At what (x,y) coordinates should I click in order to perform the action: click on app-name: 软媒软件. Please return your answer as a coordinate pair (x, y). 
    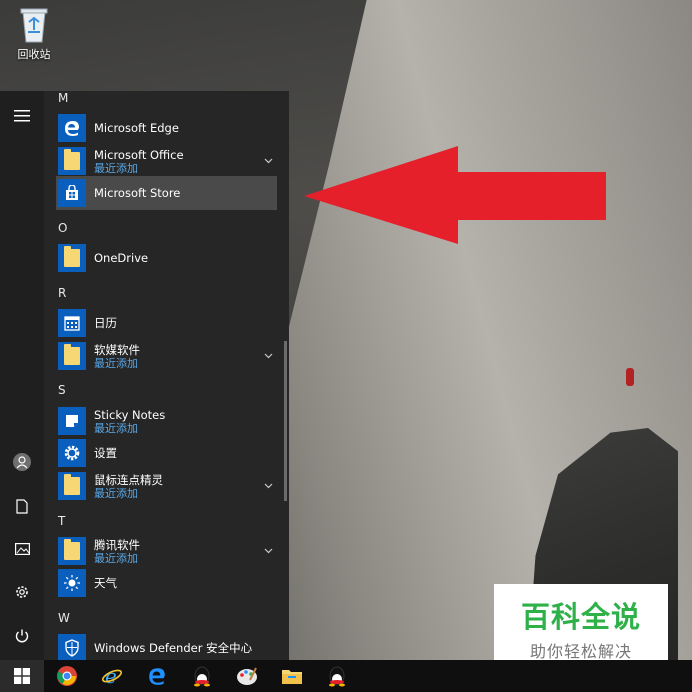
    Looking at the image, I should click on (117, 349).